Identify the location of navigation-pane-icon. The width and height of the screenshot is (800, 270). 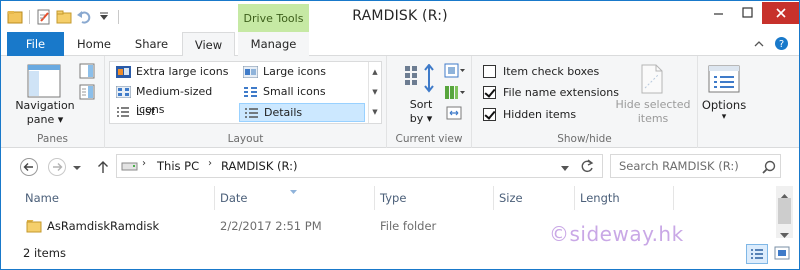
(44, 82).